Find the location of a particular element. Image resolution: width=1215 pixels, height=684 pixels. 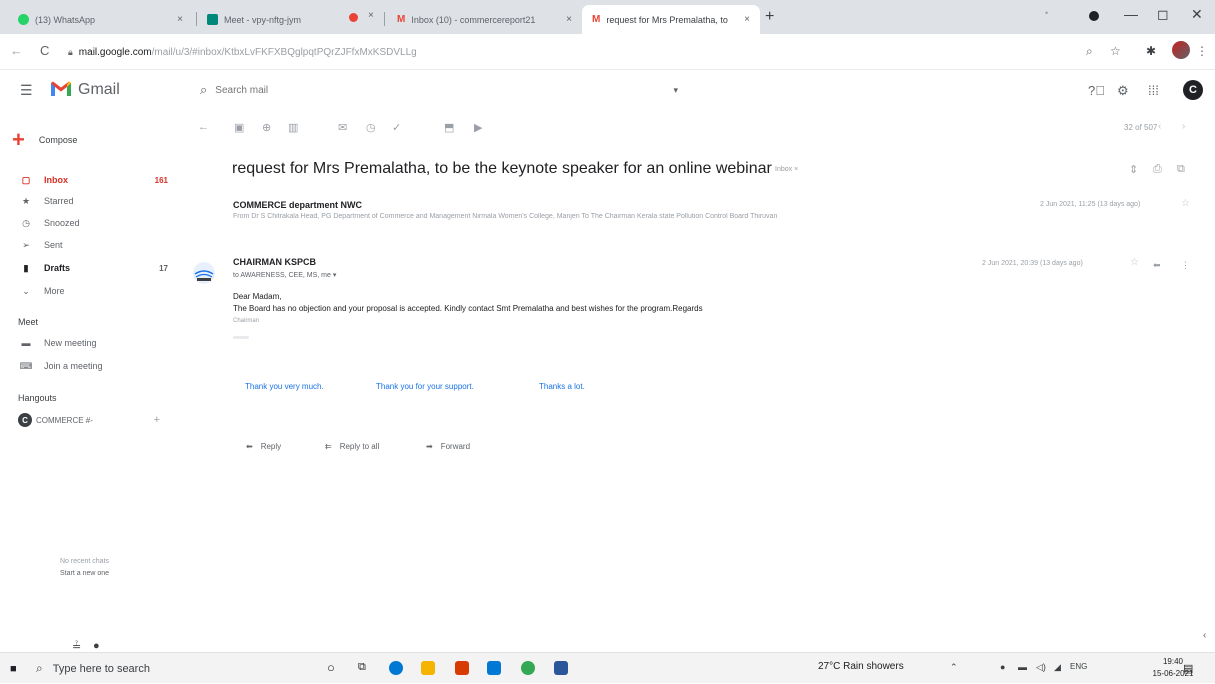

search-input is located at coordinates (425, 90).